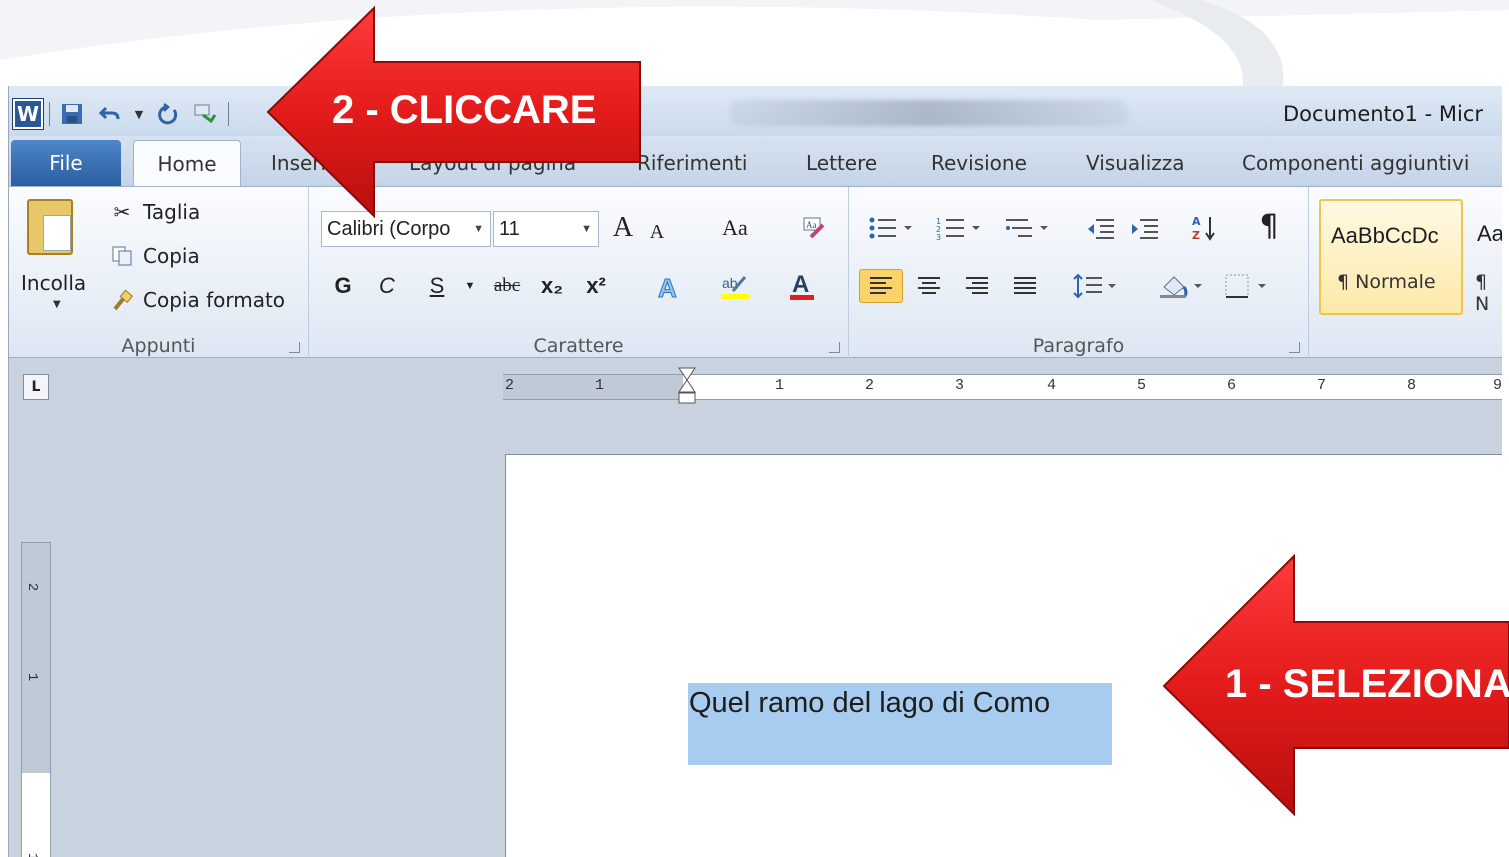 Image resolution: width=1509 pixels, height=857 pixels. I want to click on multilevel-list-icon, so click(1029, 228).